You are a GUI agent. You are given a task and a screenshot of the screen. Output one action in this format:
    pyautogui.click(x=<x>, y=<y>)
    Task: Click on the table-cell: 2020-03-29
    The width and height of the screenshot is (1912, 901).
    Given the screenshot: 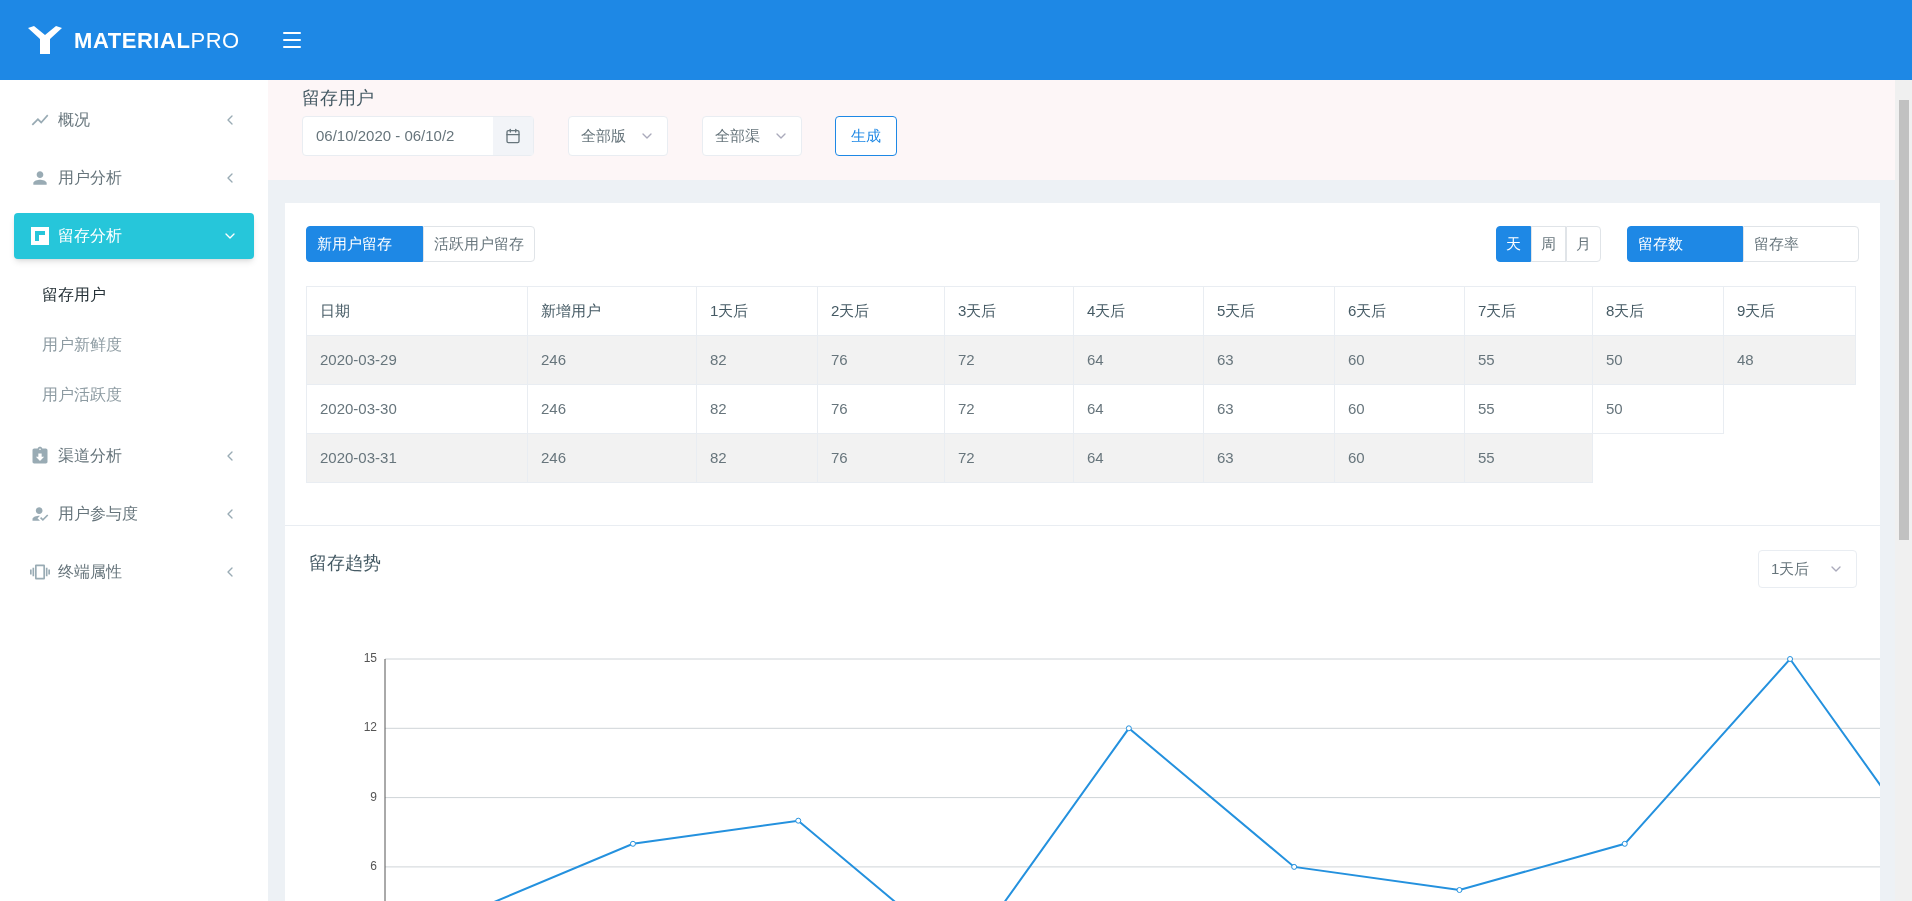 What is the action you would take?
    pyautogui.click(x=417, y=360)
    